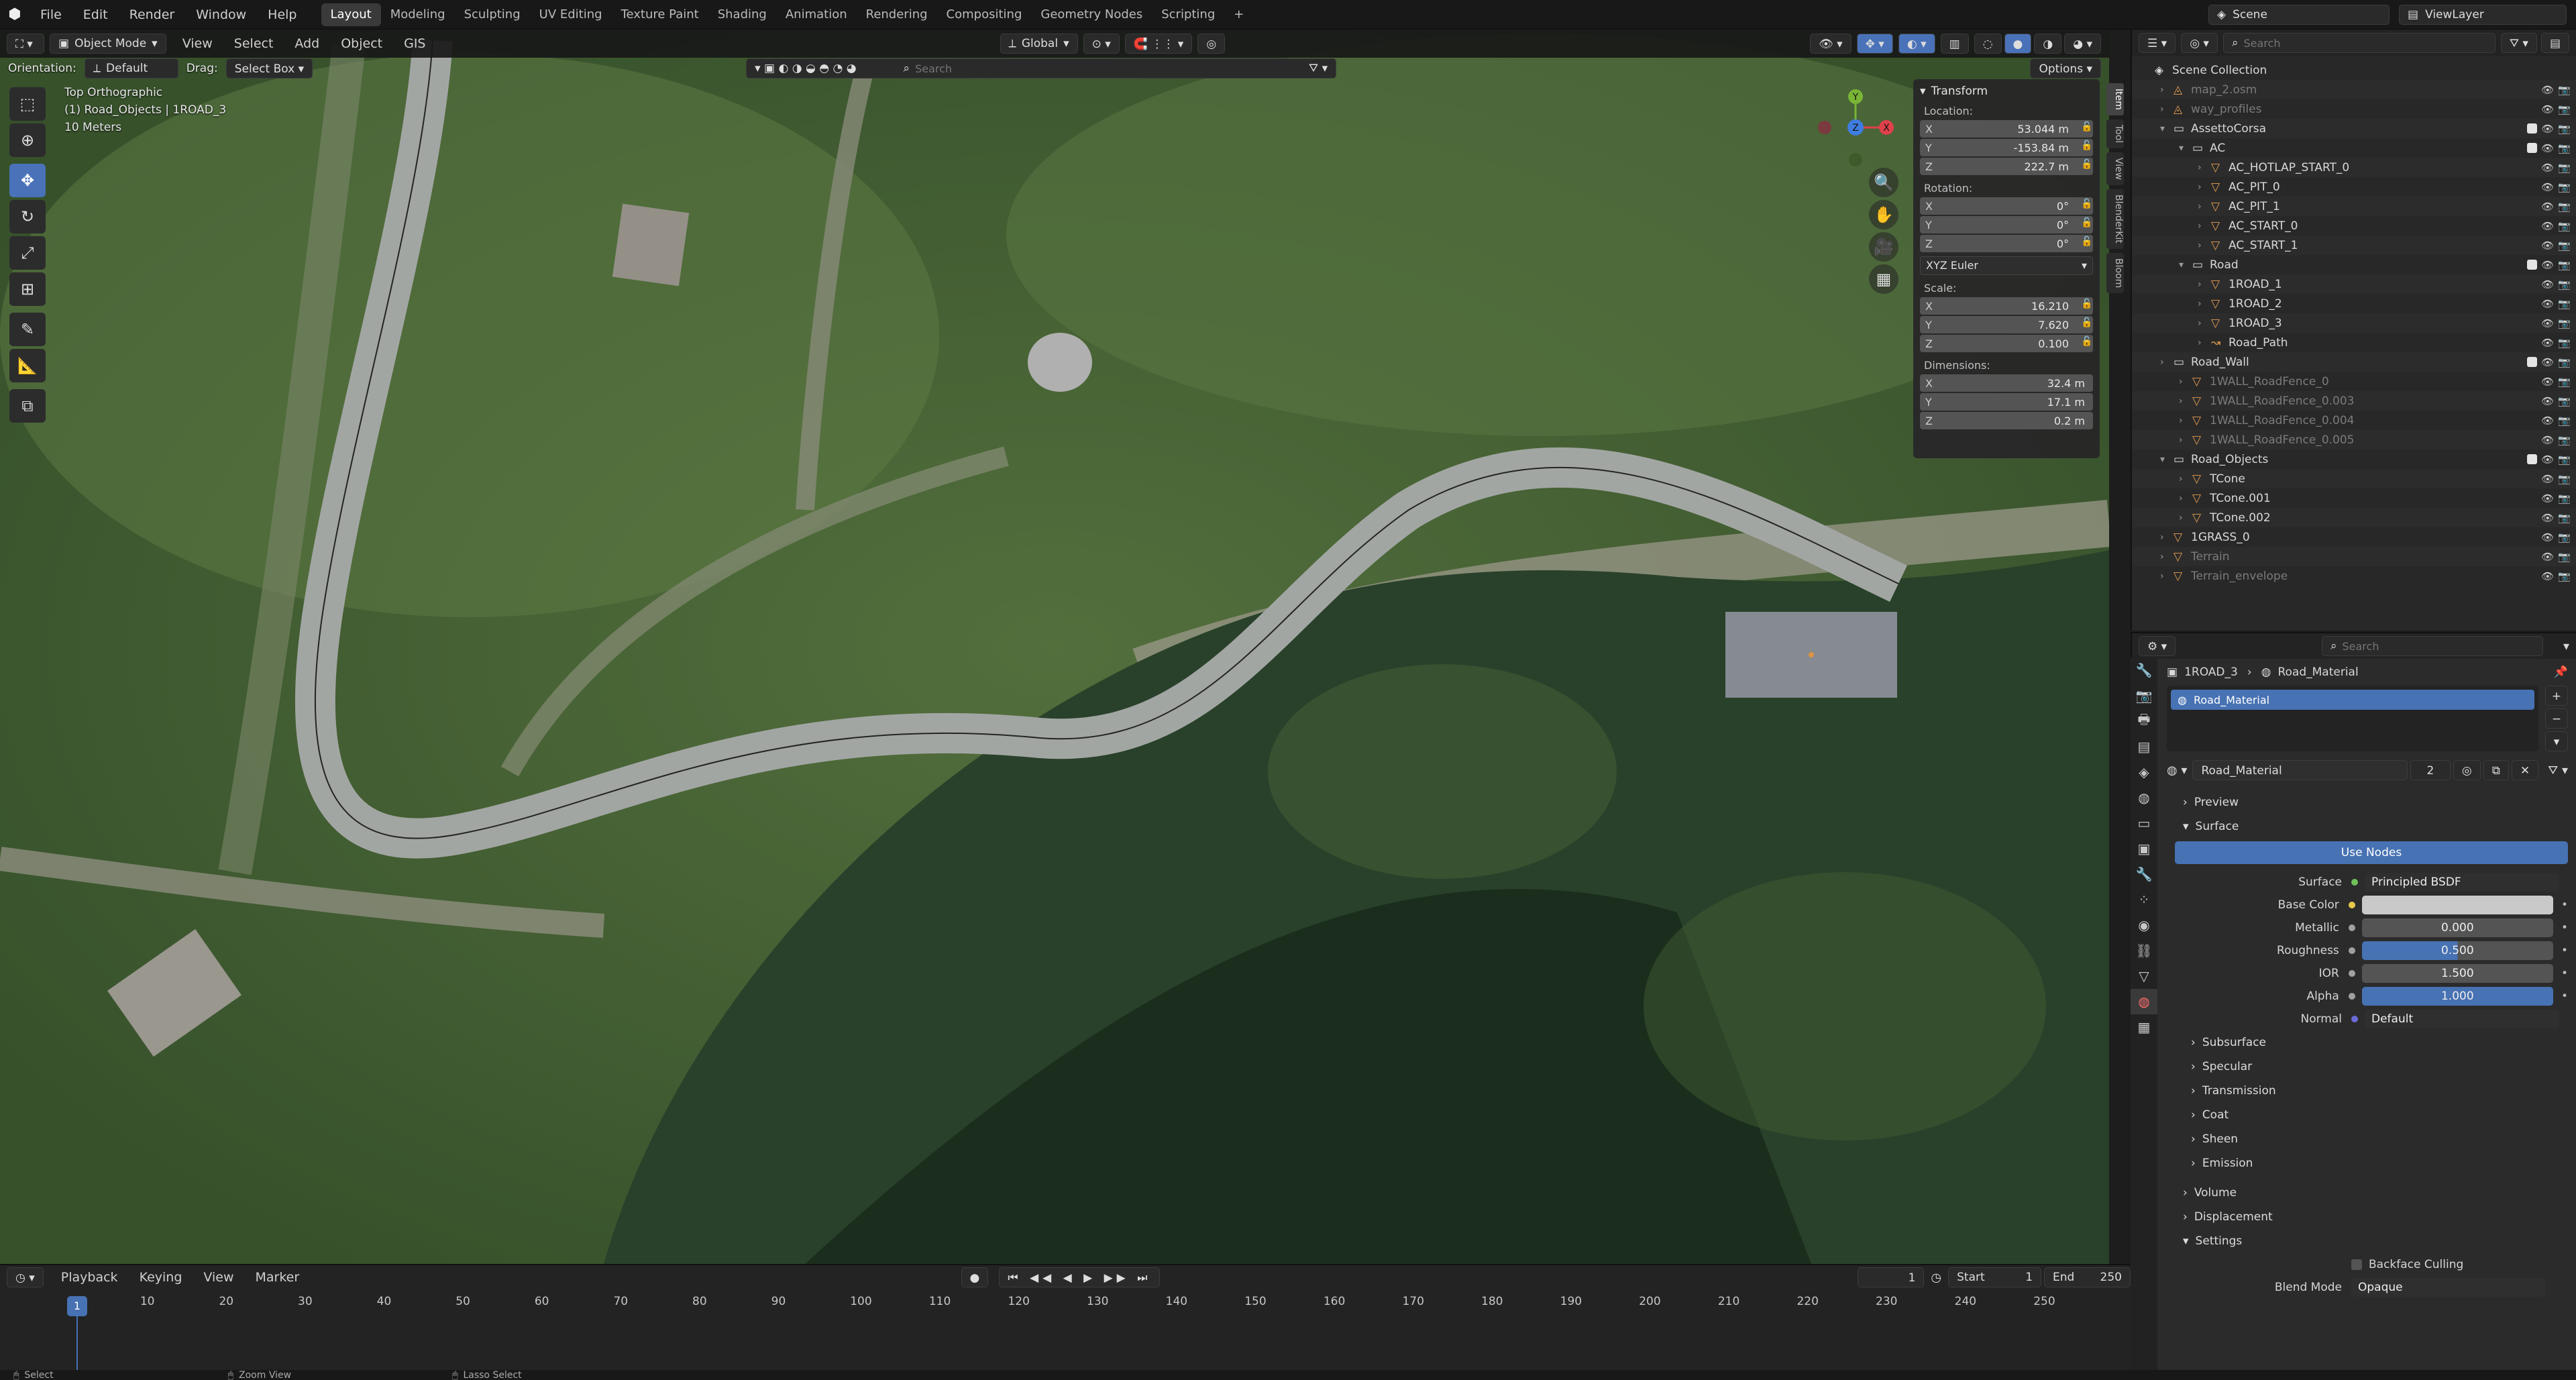 The height and width of the screenshot is (1380, 2576). What do you see at coordinates (253, 43) in the screenshot?
I see `viewport-menu-select: Select` at bounding box center [253, 43].